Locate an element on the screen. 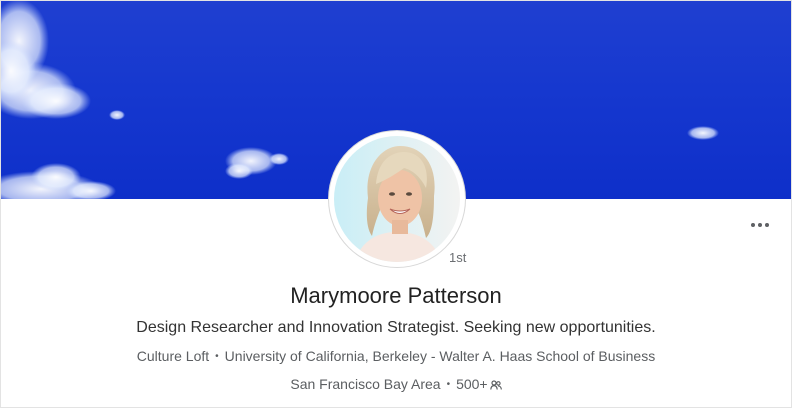 The height and width of the screenshot is (408, 792). profile-photo is located at coordinates (397, 199).